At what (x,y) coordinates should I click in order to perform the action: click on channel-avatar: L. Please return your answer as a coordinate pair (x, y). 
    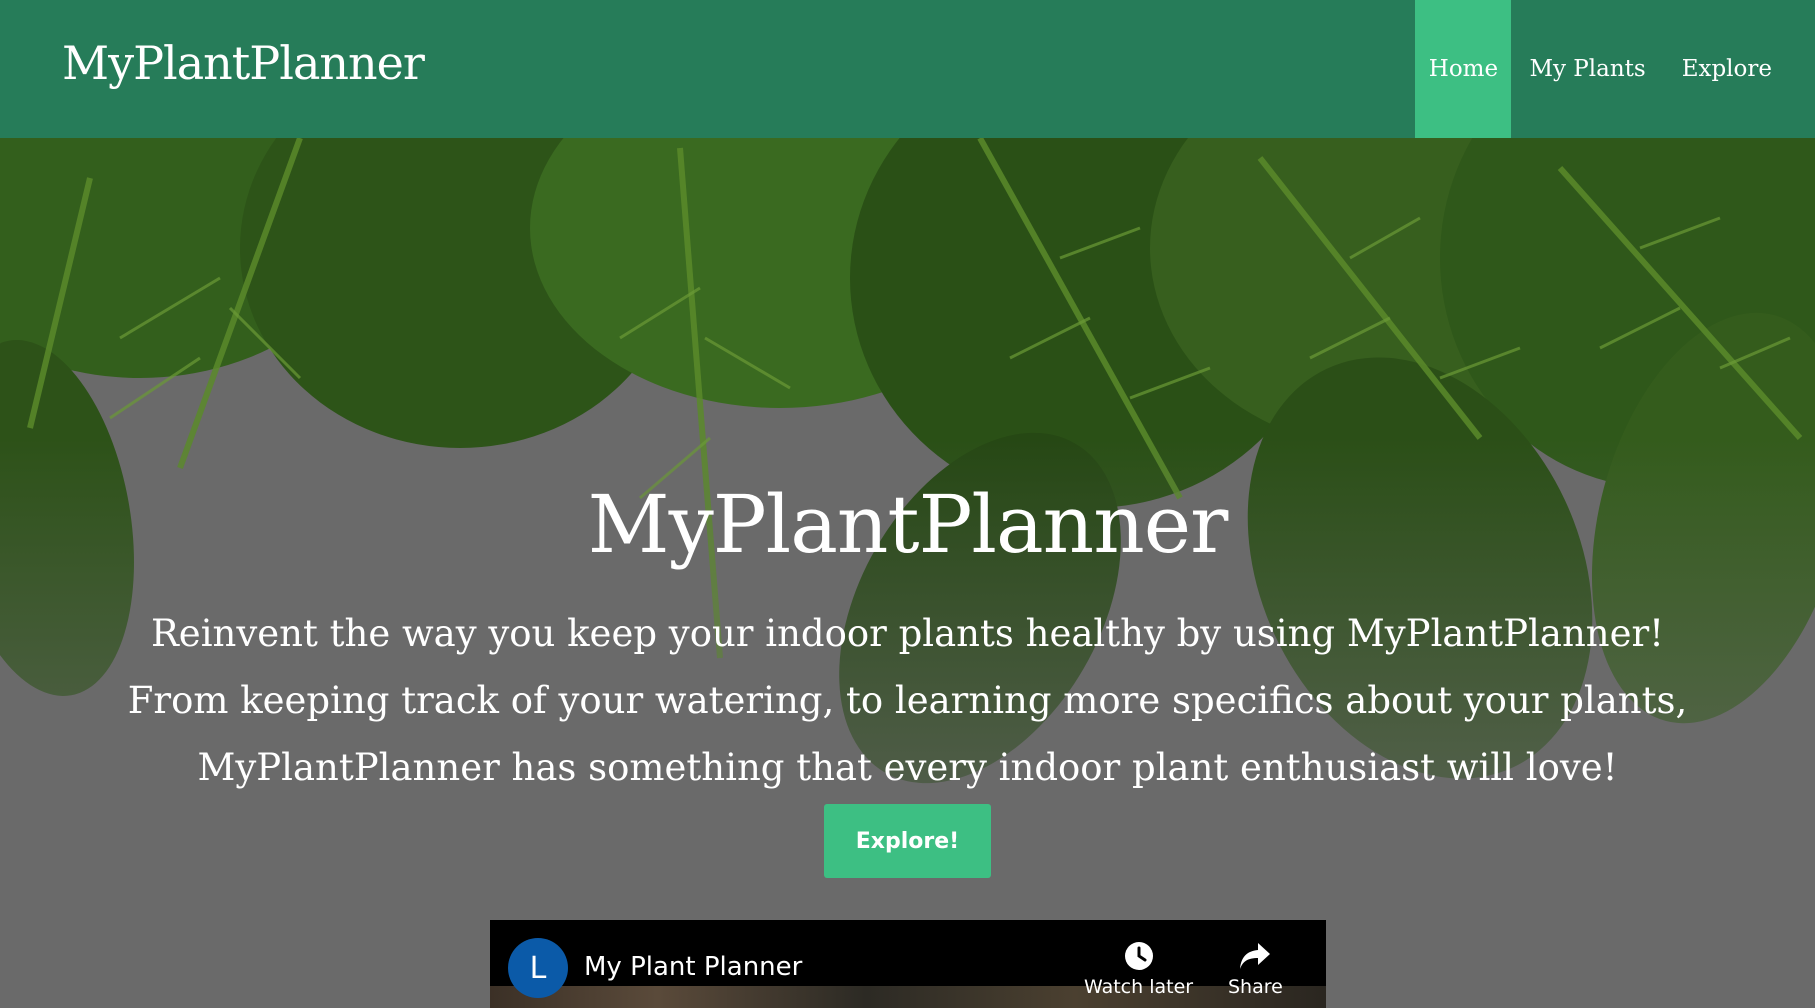
    Looking at the image, I should click on (538, 968).